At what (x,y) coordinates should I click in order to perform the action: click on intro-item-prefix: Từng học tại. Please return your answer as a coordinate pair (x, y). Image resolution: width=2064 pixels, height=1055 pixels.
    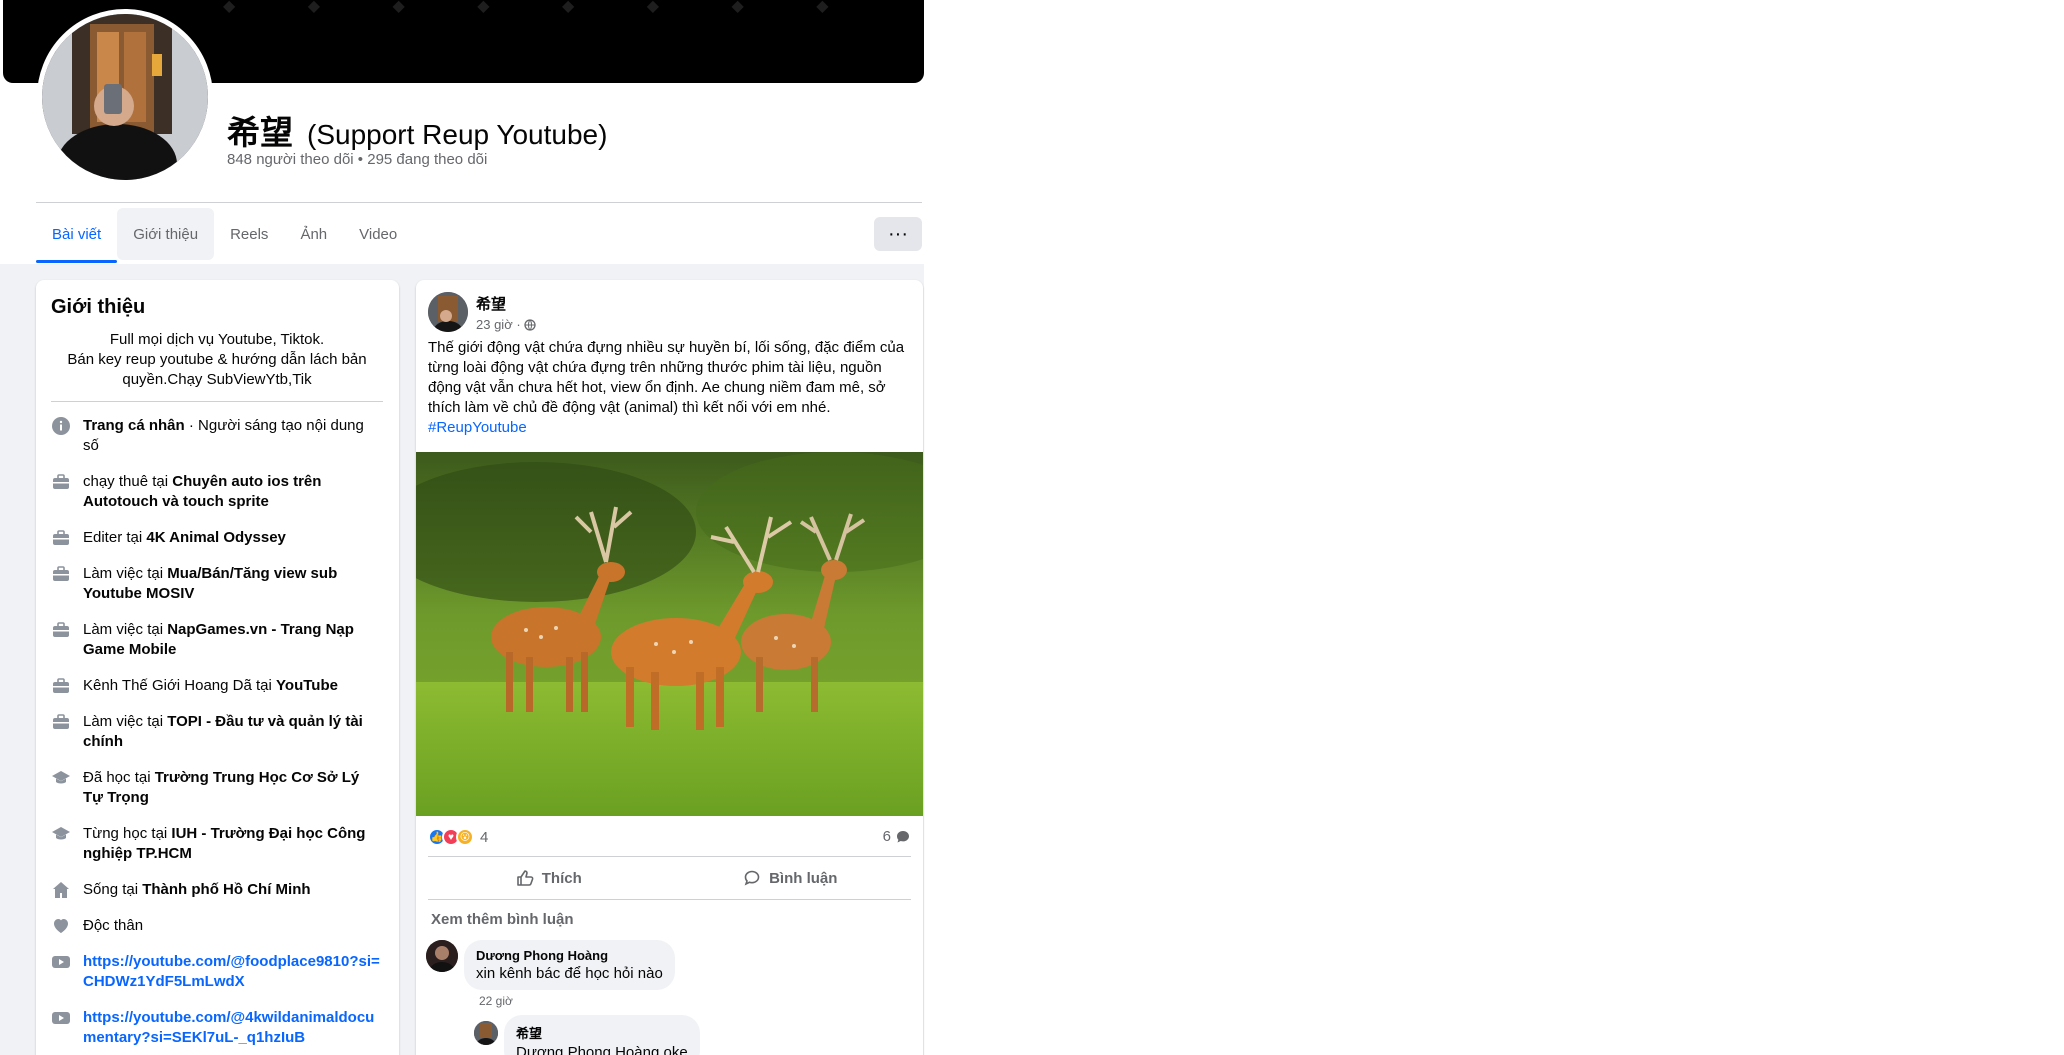
    Looking at the image, I should click on (127, 833).